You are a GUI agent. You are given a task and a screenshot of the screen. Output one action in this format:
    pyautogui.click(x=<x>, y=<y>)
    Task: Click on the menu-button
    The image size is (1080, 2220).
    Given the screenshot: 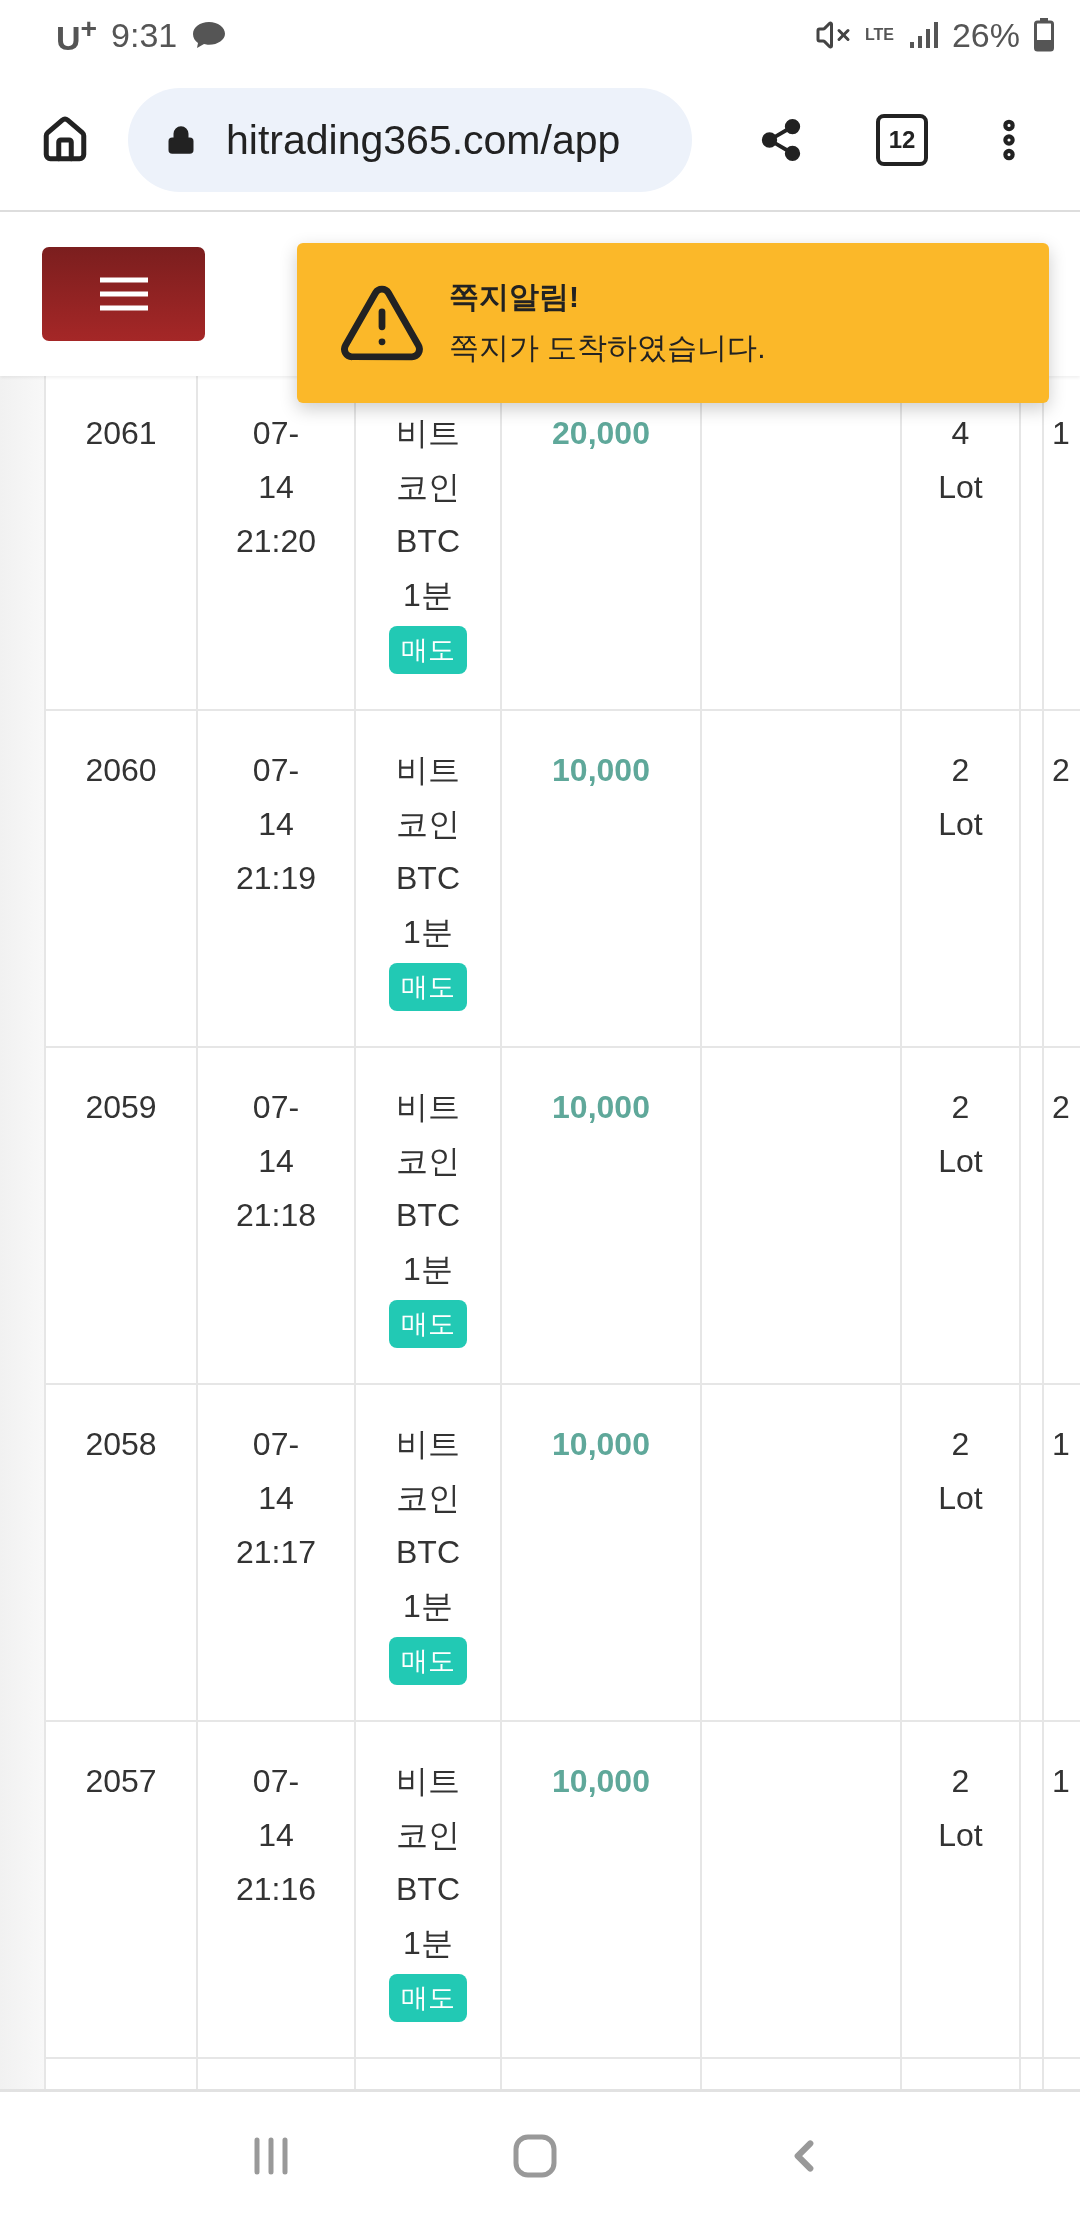 What is the action you would take?
    pyautogui.click(x=123, y=294)
    